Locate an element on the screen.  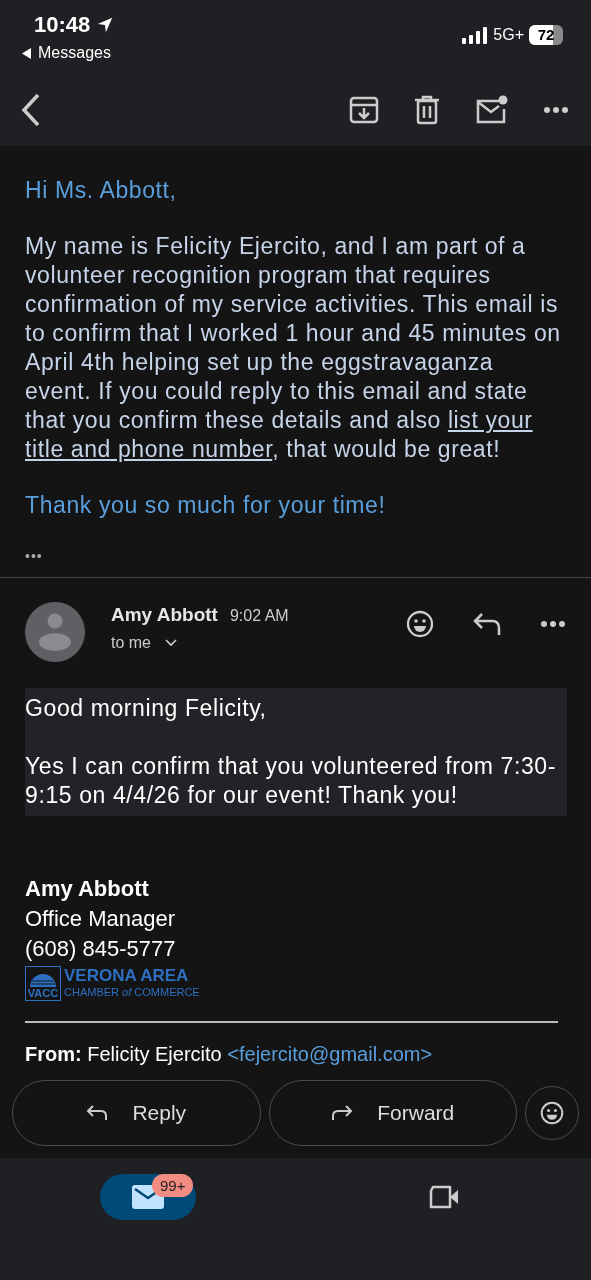
reply-arrow-icon is located at coordinates (97, 1113).